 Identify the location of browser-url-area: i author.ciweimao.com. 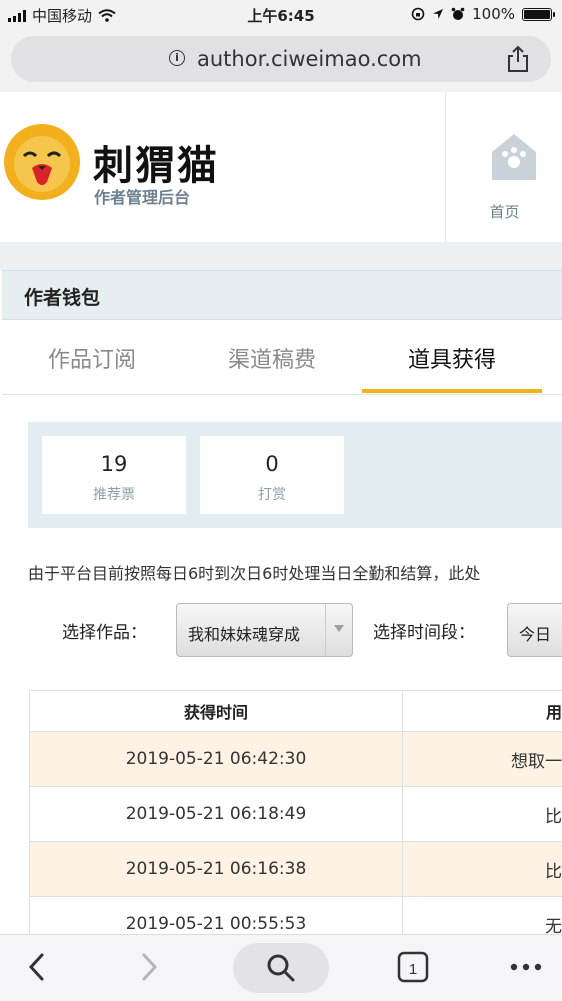
(281, 61).